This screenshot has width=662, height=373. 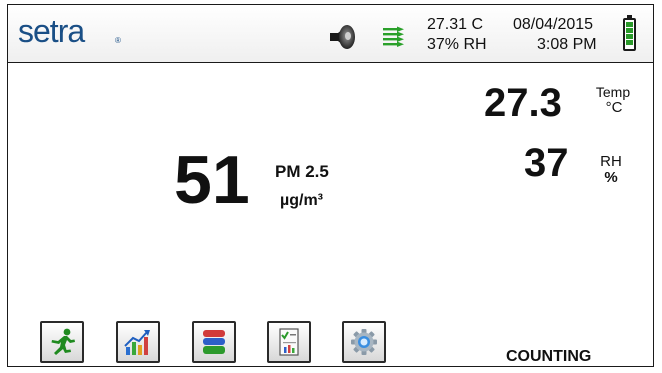 I want to click on header-humidity: 37% RH, so click(x=457, y=44).